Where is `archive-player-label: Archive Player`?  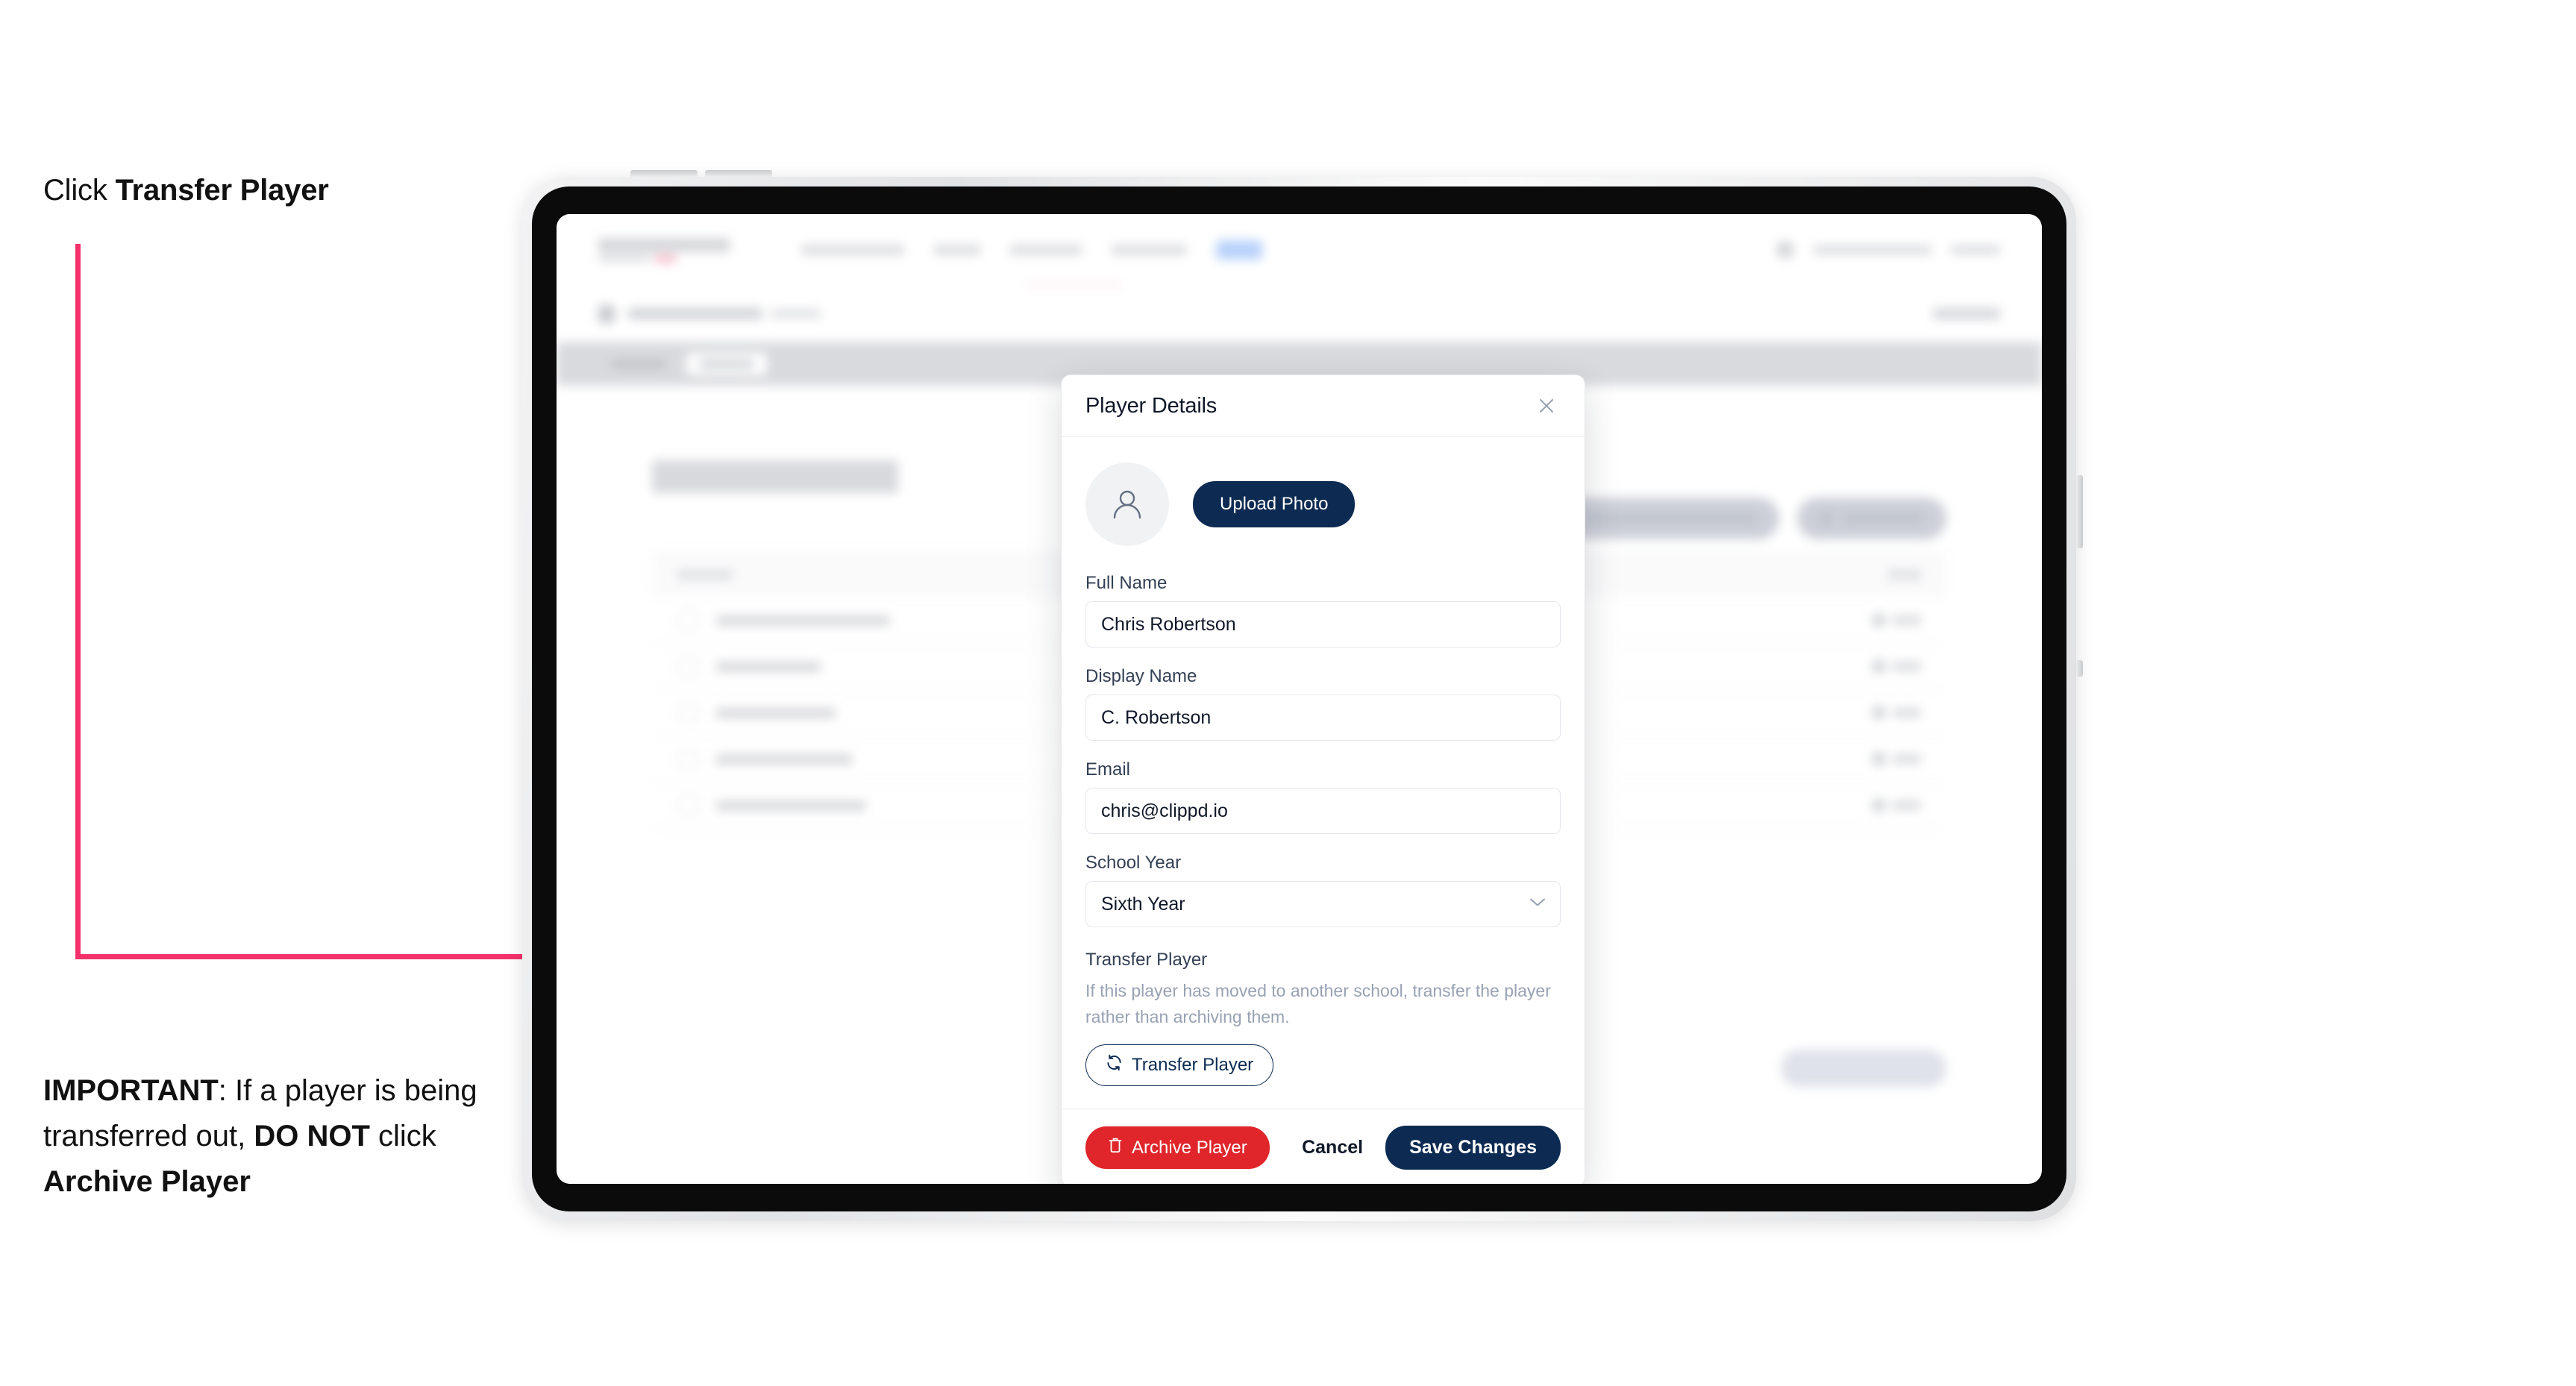
archive-player-label: Archive Player is located at coordinates (1189, 1147).